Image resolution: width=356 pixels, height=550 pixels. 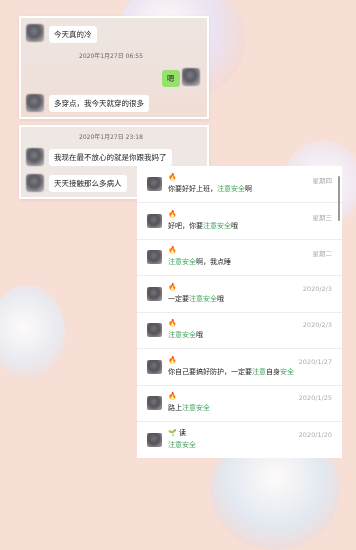 I want to click on chat-message: 天天接触那么多病人, so click(x=88, y=183).